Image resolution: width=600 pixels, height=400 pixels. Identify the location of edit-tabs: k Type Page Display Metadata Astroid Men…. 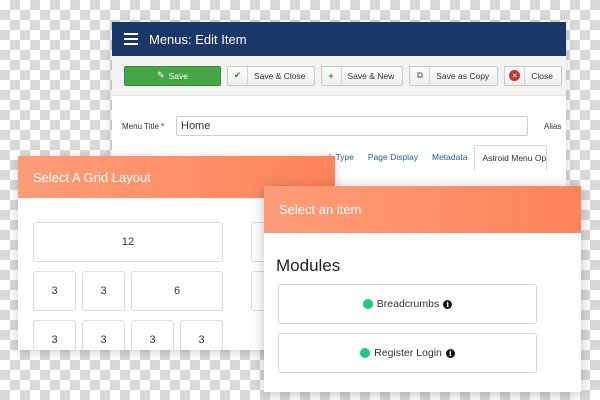
(435, 157).